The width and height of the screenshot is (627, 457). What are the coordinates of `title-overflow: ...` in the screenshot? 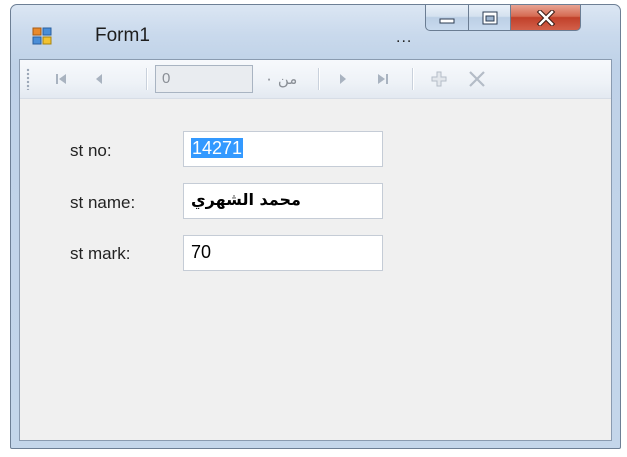 It's located at (404, 37).